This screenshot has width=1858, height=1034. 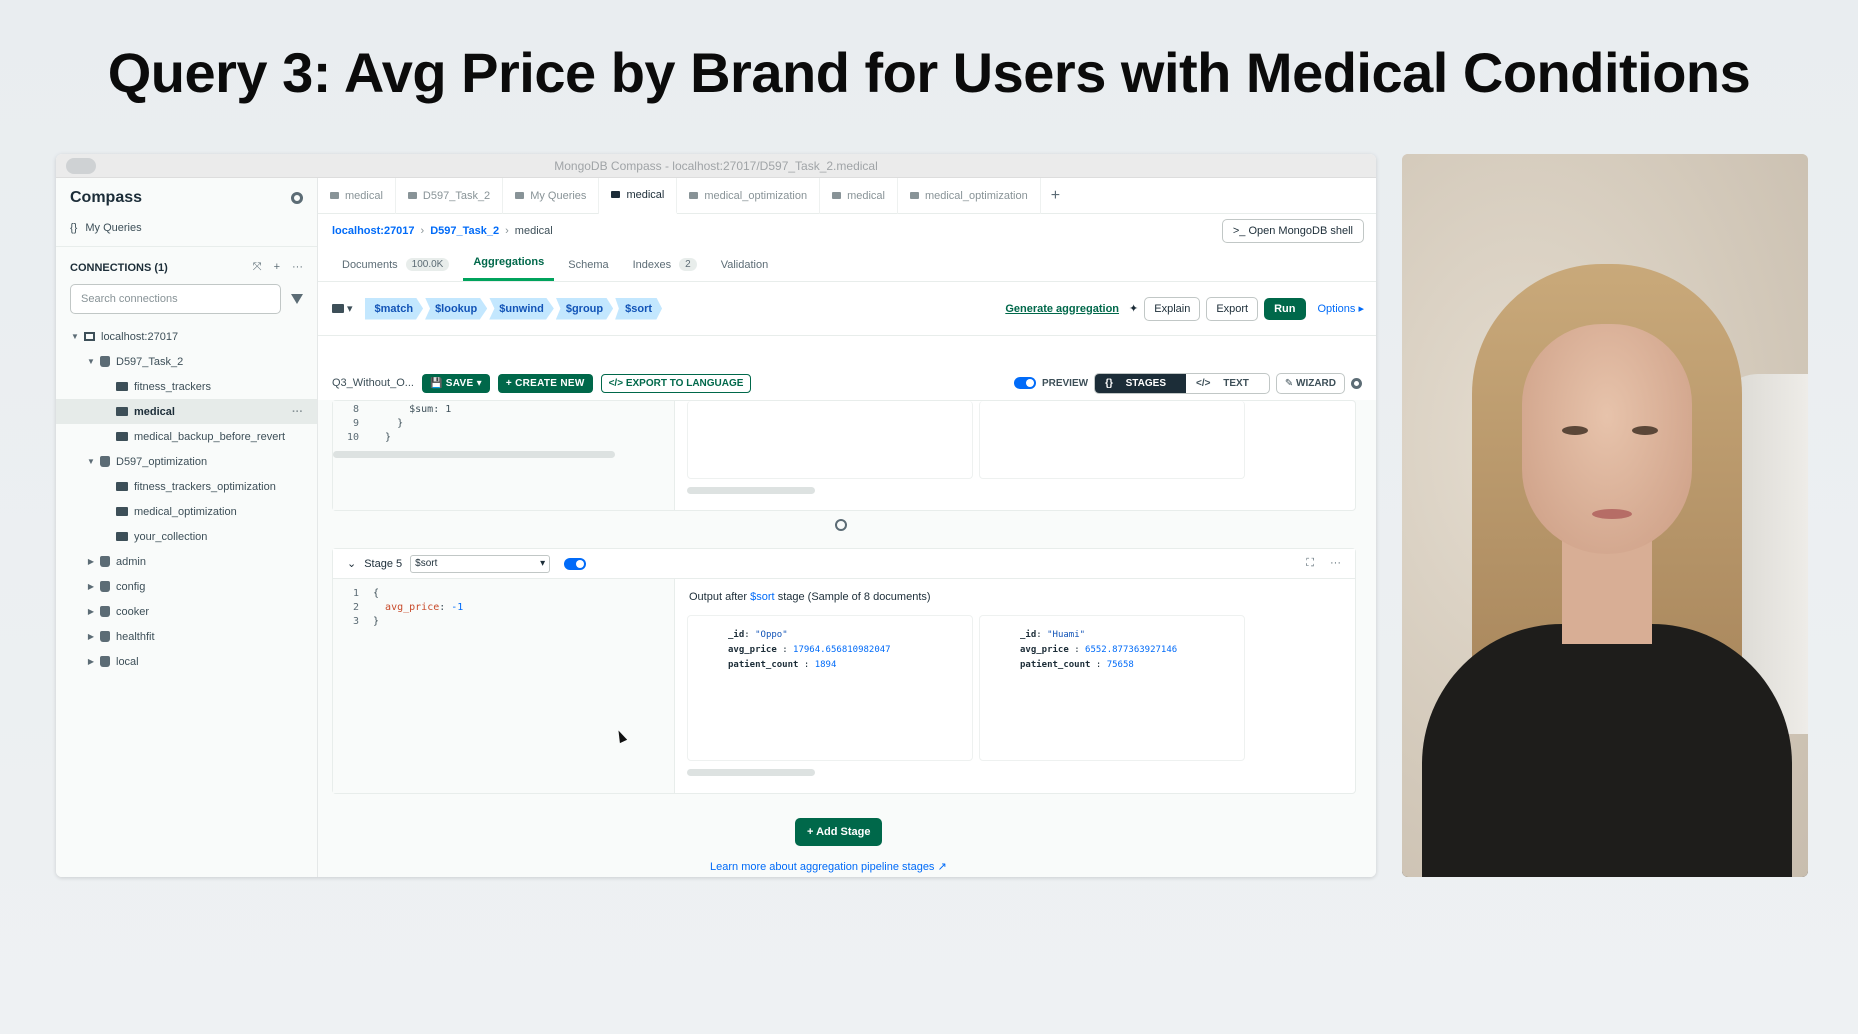 I want to click on save-button: 💾 SAVE ▾, so click(x=455, y=383).